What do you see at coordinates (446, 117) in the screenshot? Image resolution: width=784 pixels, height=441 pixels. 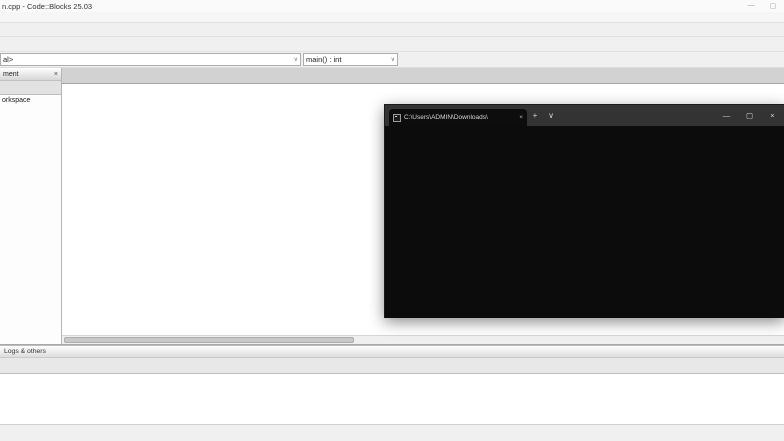 I see `terminal-tab-title: C:\Users\ADMIN\Downloads\` at bounding box center [446, 117].